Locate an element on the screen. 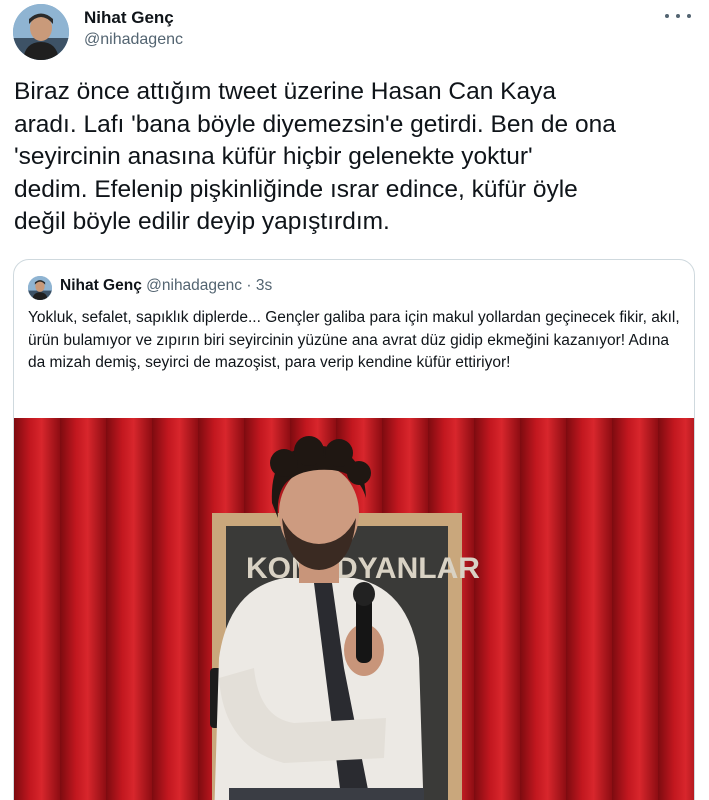 Image resolution: width=709 pixels, height=800 pixels. quoted-author-name: Nihat Genç is located at coordinates (101, 285).